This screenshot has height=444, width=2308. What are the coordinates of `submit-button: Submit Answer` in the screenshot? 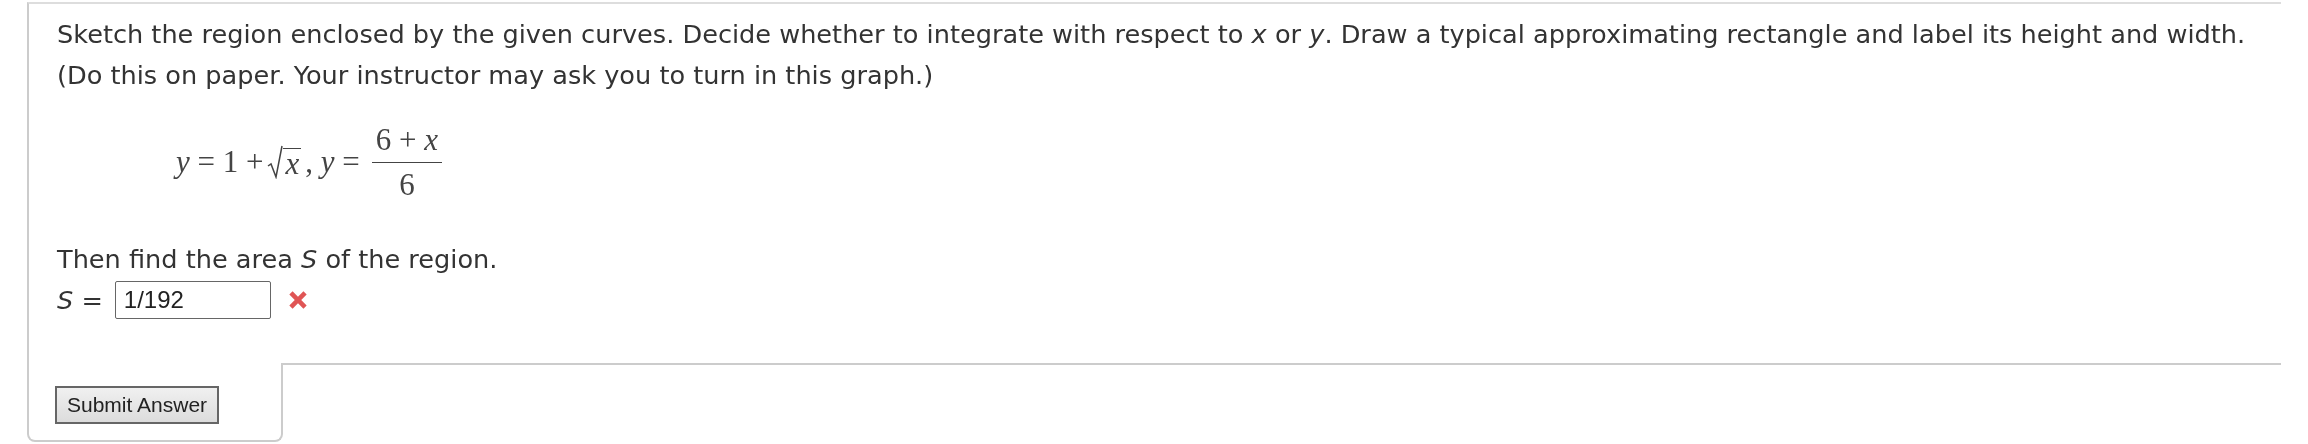 It's located at (137, 405).